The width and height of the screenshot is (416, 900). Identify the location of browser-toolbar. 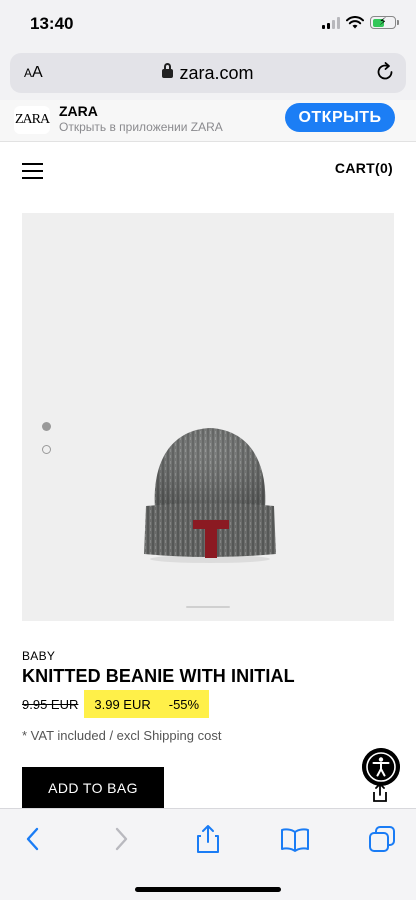
(208, 854).